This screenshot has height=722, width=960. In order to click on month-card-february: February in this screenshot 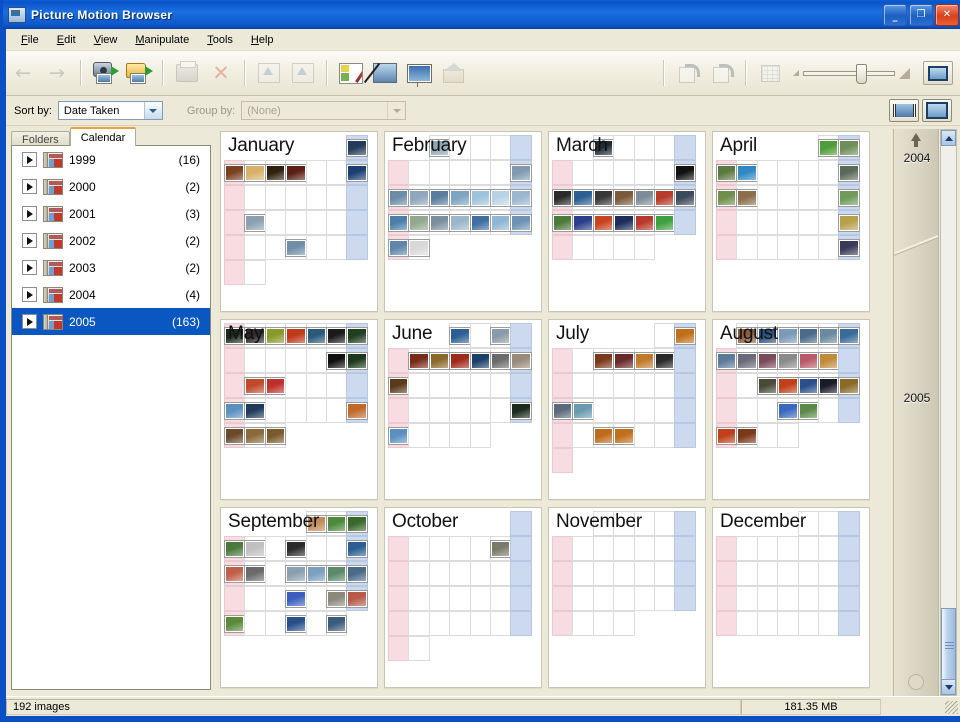, I will do `click(463, 221)`.